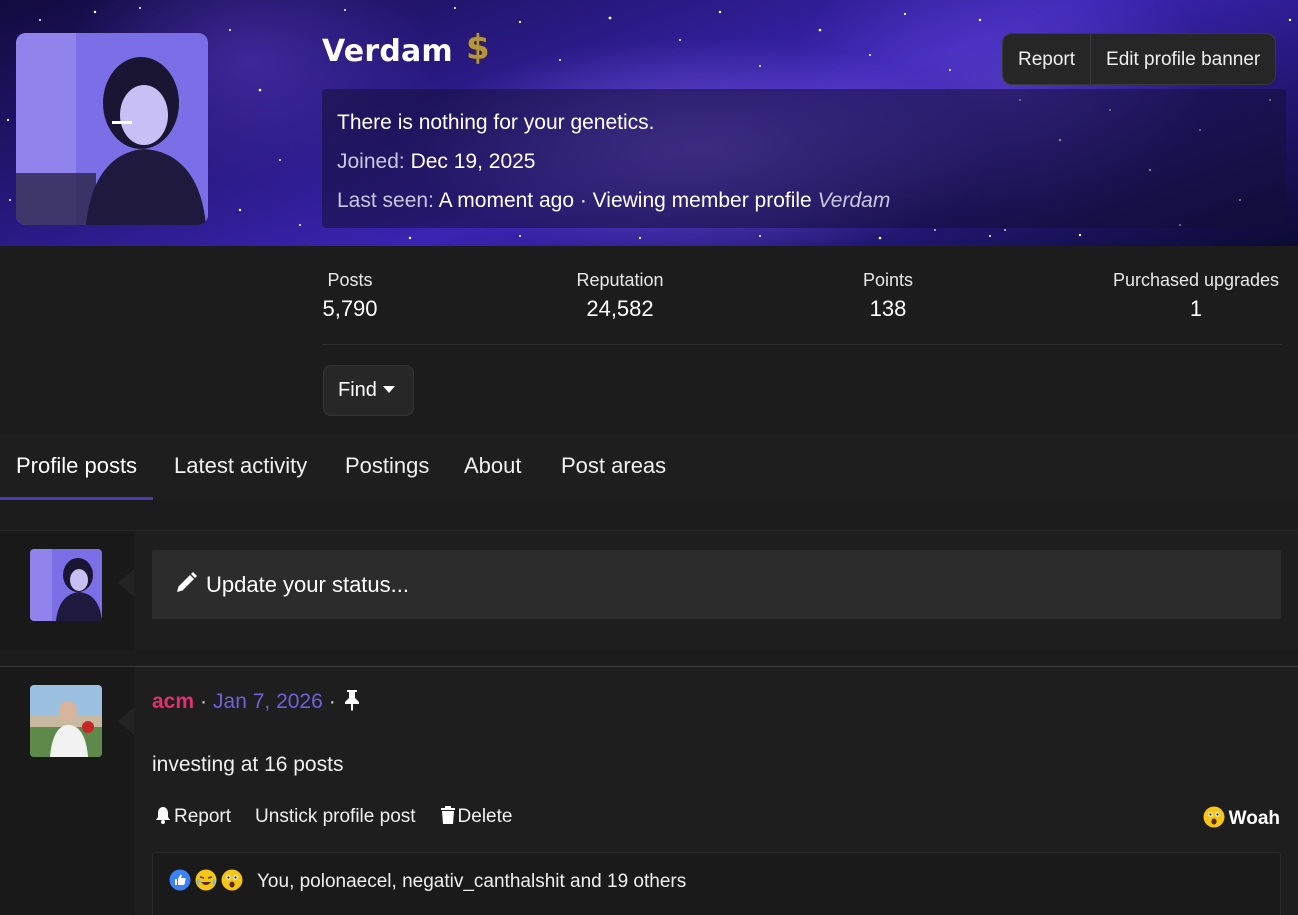 The width and height of the screenshot is (1298, 915). Describe the element at coordinates (387, 467) in the screenshot. I see `tab-postings: Postings` at that location.